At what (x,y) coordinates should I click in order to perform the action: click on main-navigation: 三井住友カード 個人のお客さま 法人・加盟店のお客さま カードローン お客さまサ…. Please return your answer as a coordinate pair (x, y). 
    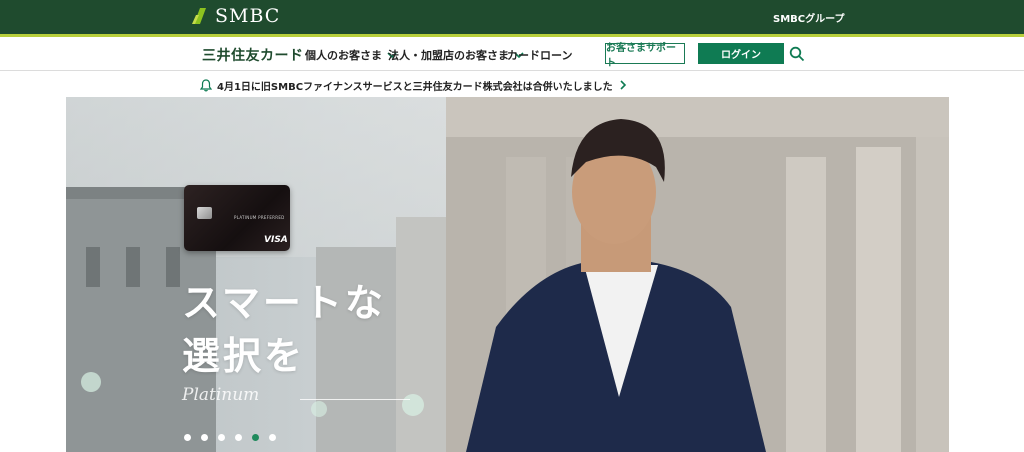
    Looking at the image, I should click on (512, 54).